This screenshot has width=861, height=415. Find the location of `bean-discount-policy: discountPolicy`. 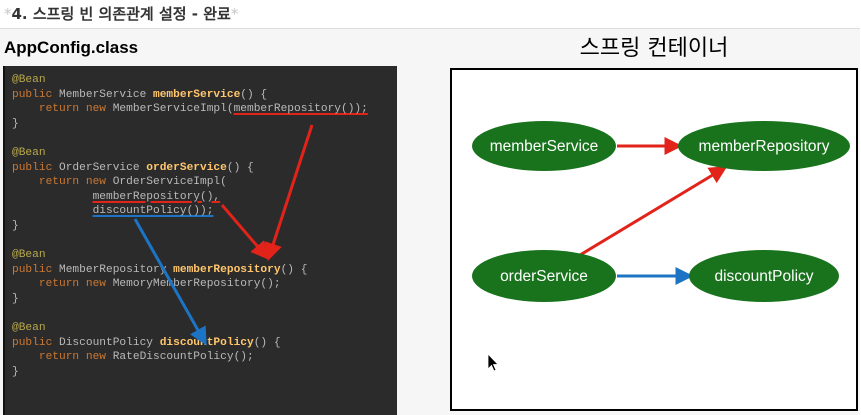

bean-discount-policy: discountPolicy is located at coordinates (764, 276).